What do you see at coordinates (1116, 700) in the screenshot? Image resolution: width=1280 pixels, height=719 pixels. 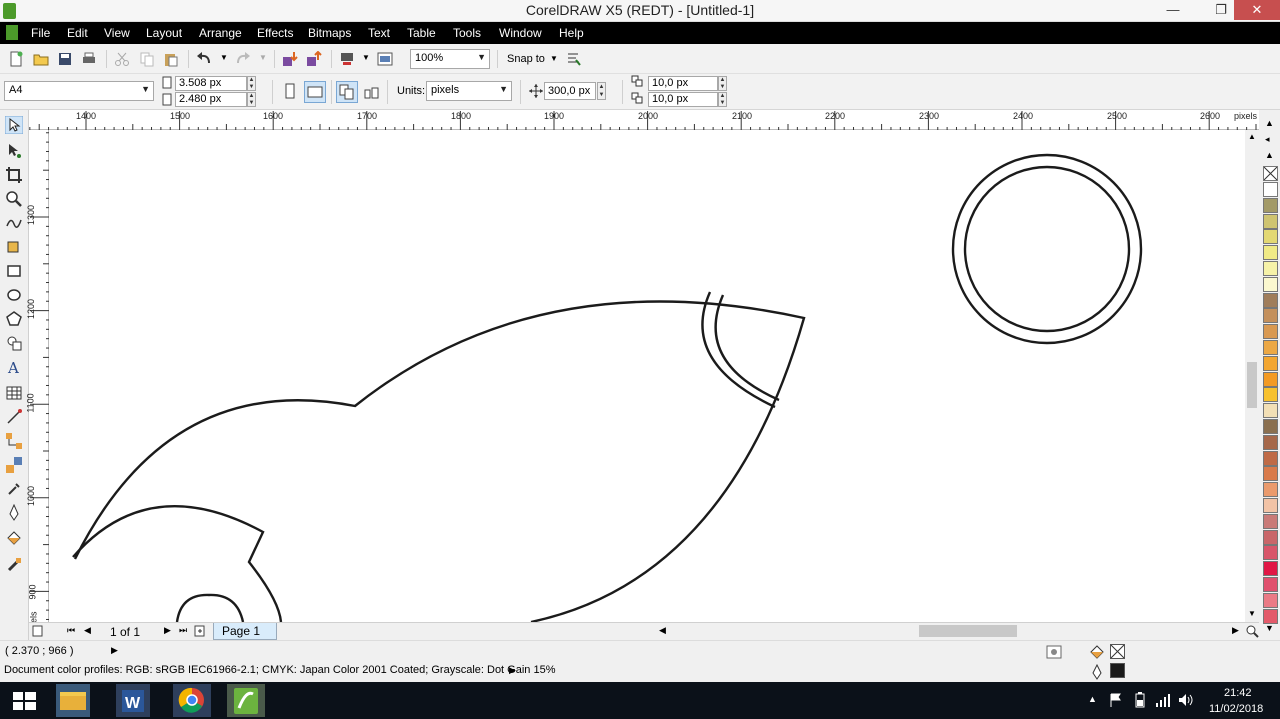 I see `action-center-flag-icon` at bounding box center [1116, 700].